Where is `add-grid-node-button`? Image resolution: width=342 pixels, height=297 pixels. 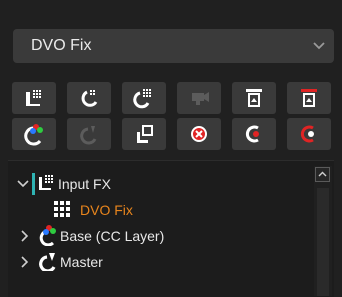
add-grid-node-button is located at coordinates (144, 98).